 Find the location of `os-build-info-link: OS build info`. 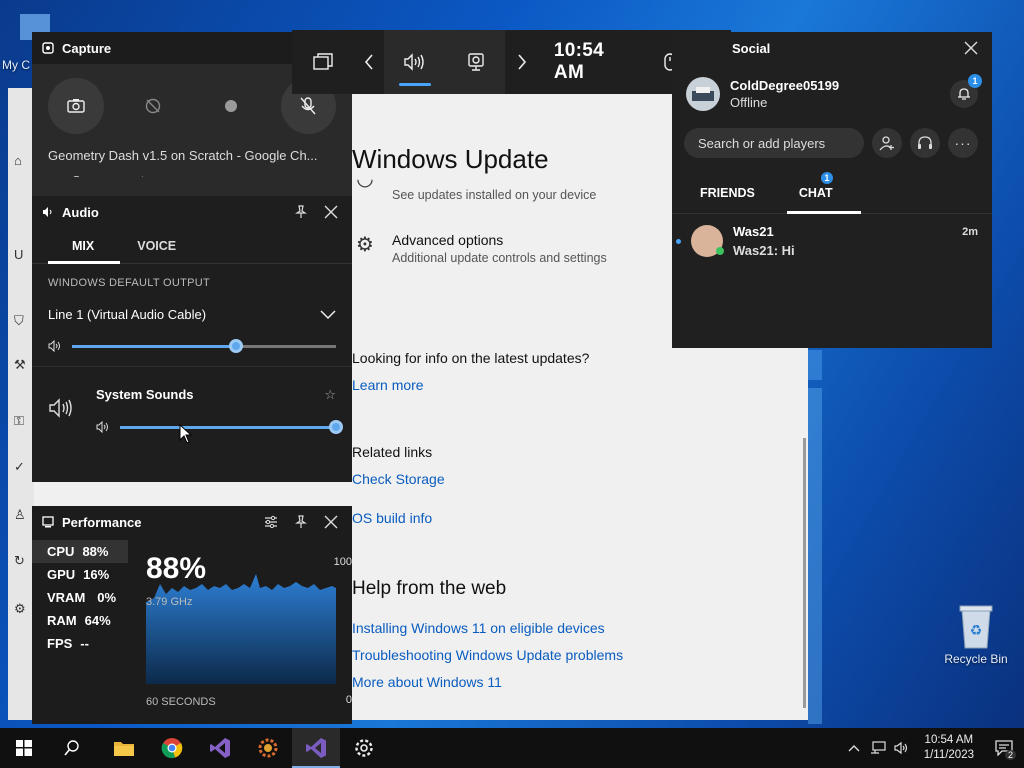

os-build-info-link: OS build info is located at coordinates (392, 518).